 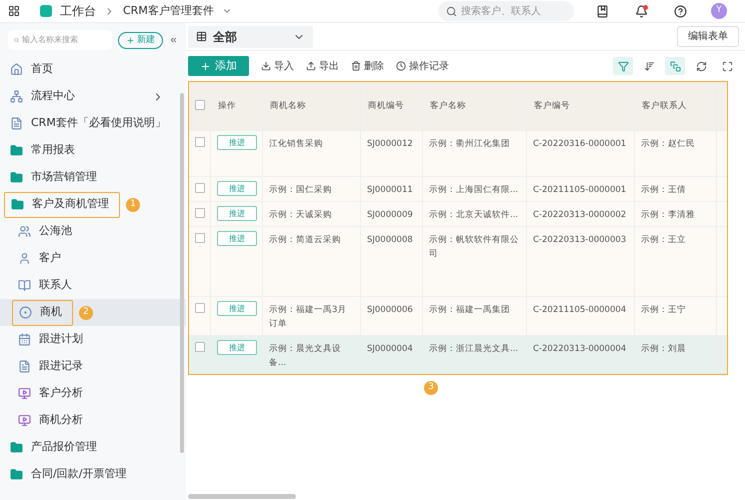 I want to click on sidebar-item: 客户分析, so click(x=50, y=393).